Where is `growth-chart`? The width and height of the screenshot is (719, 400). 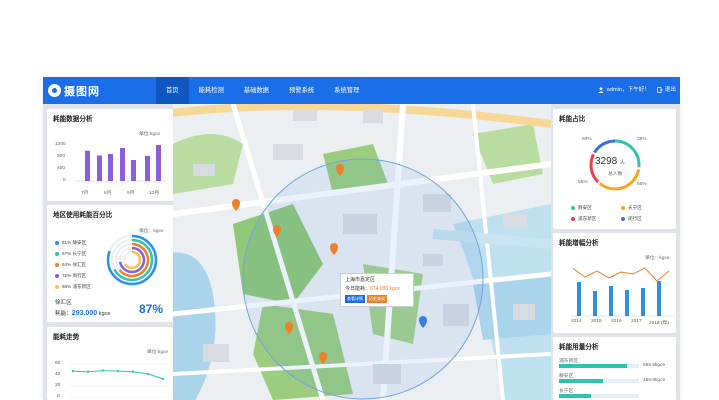 growth-chart is located at coordinates (622, 292).